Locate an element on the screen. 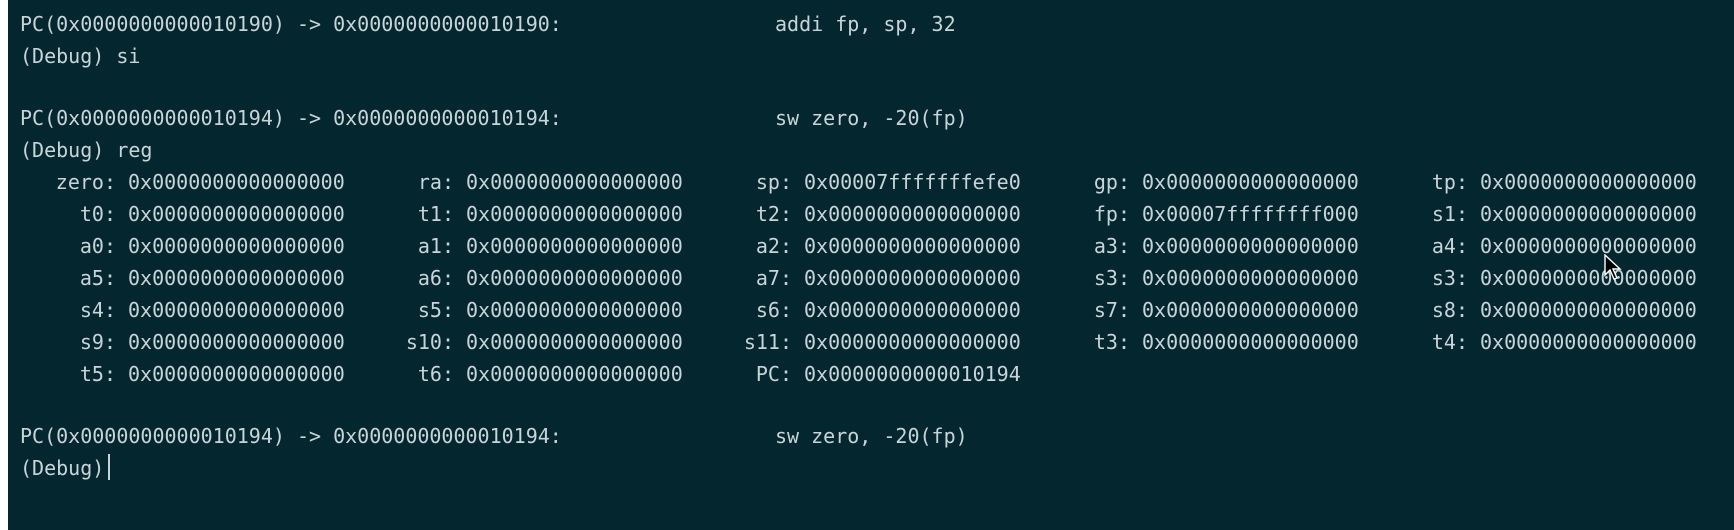  register-entry: s6: 0x0000000000000000 is located at coordinates (865, 310).